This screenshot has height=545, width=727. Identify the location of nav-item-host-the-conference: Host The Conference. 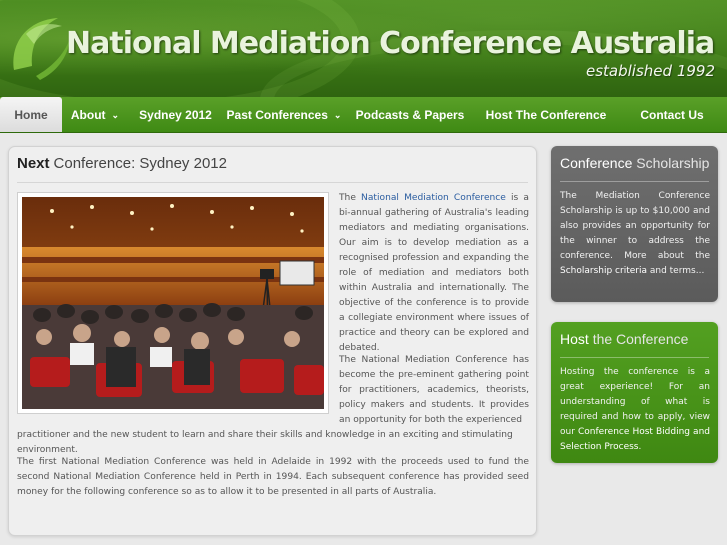
(546, 114).